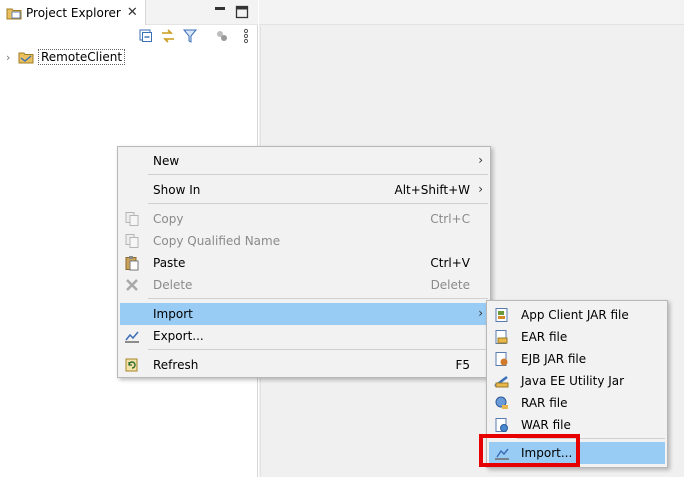 The height and width of the screenshot is (477, 684). I want to click on menu-item-label: Copy, so click(168, 219).